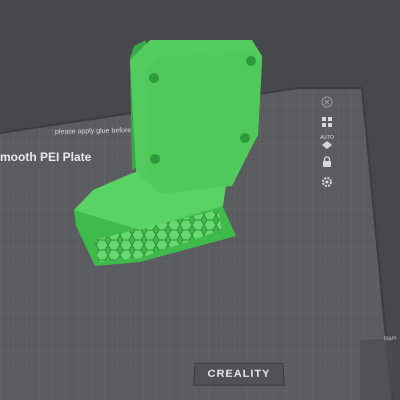 This screenshot has width=400, height=400. I want to click on plate-name: mooth PEI Plate, so click(46, 157).